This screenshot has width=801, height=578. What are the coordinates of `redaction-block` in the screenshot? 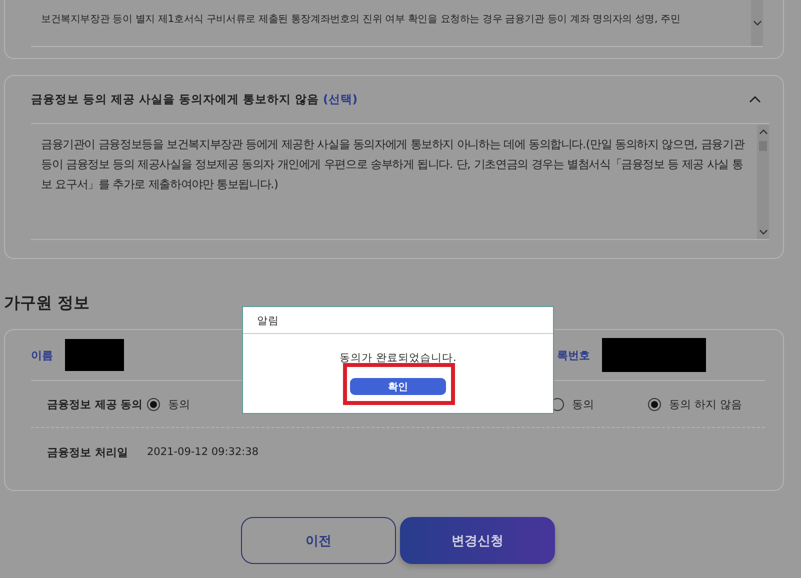 It's located at (94, 355).